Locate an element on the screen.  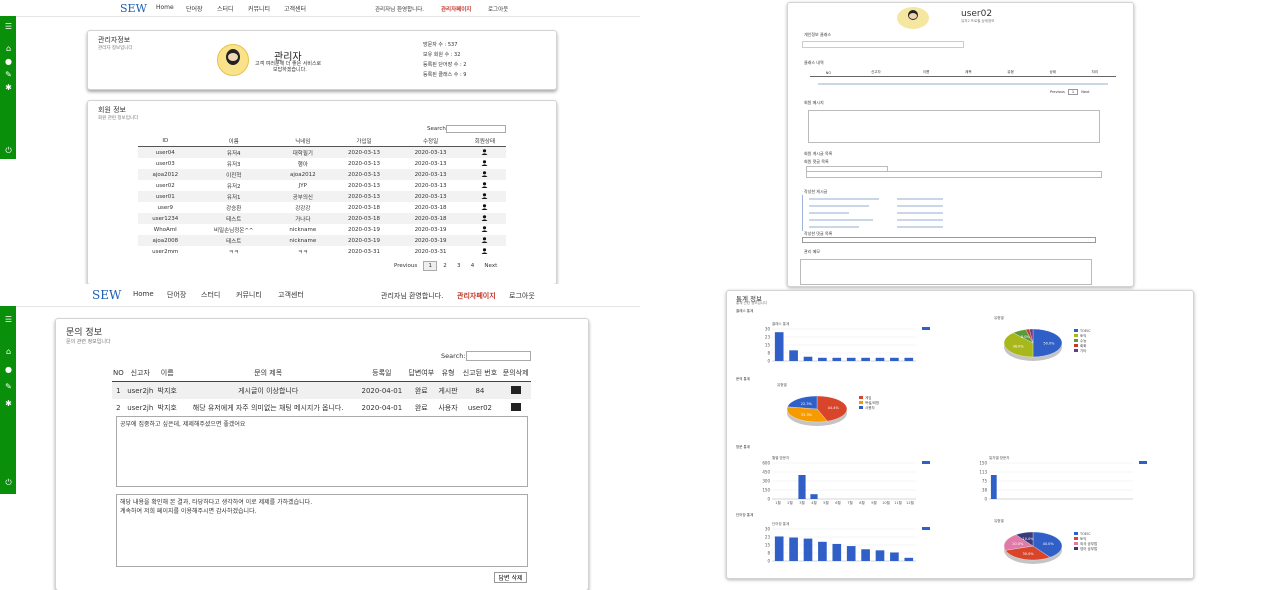
user-icon: ● is located at coordinates (8, 61).